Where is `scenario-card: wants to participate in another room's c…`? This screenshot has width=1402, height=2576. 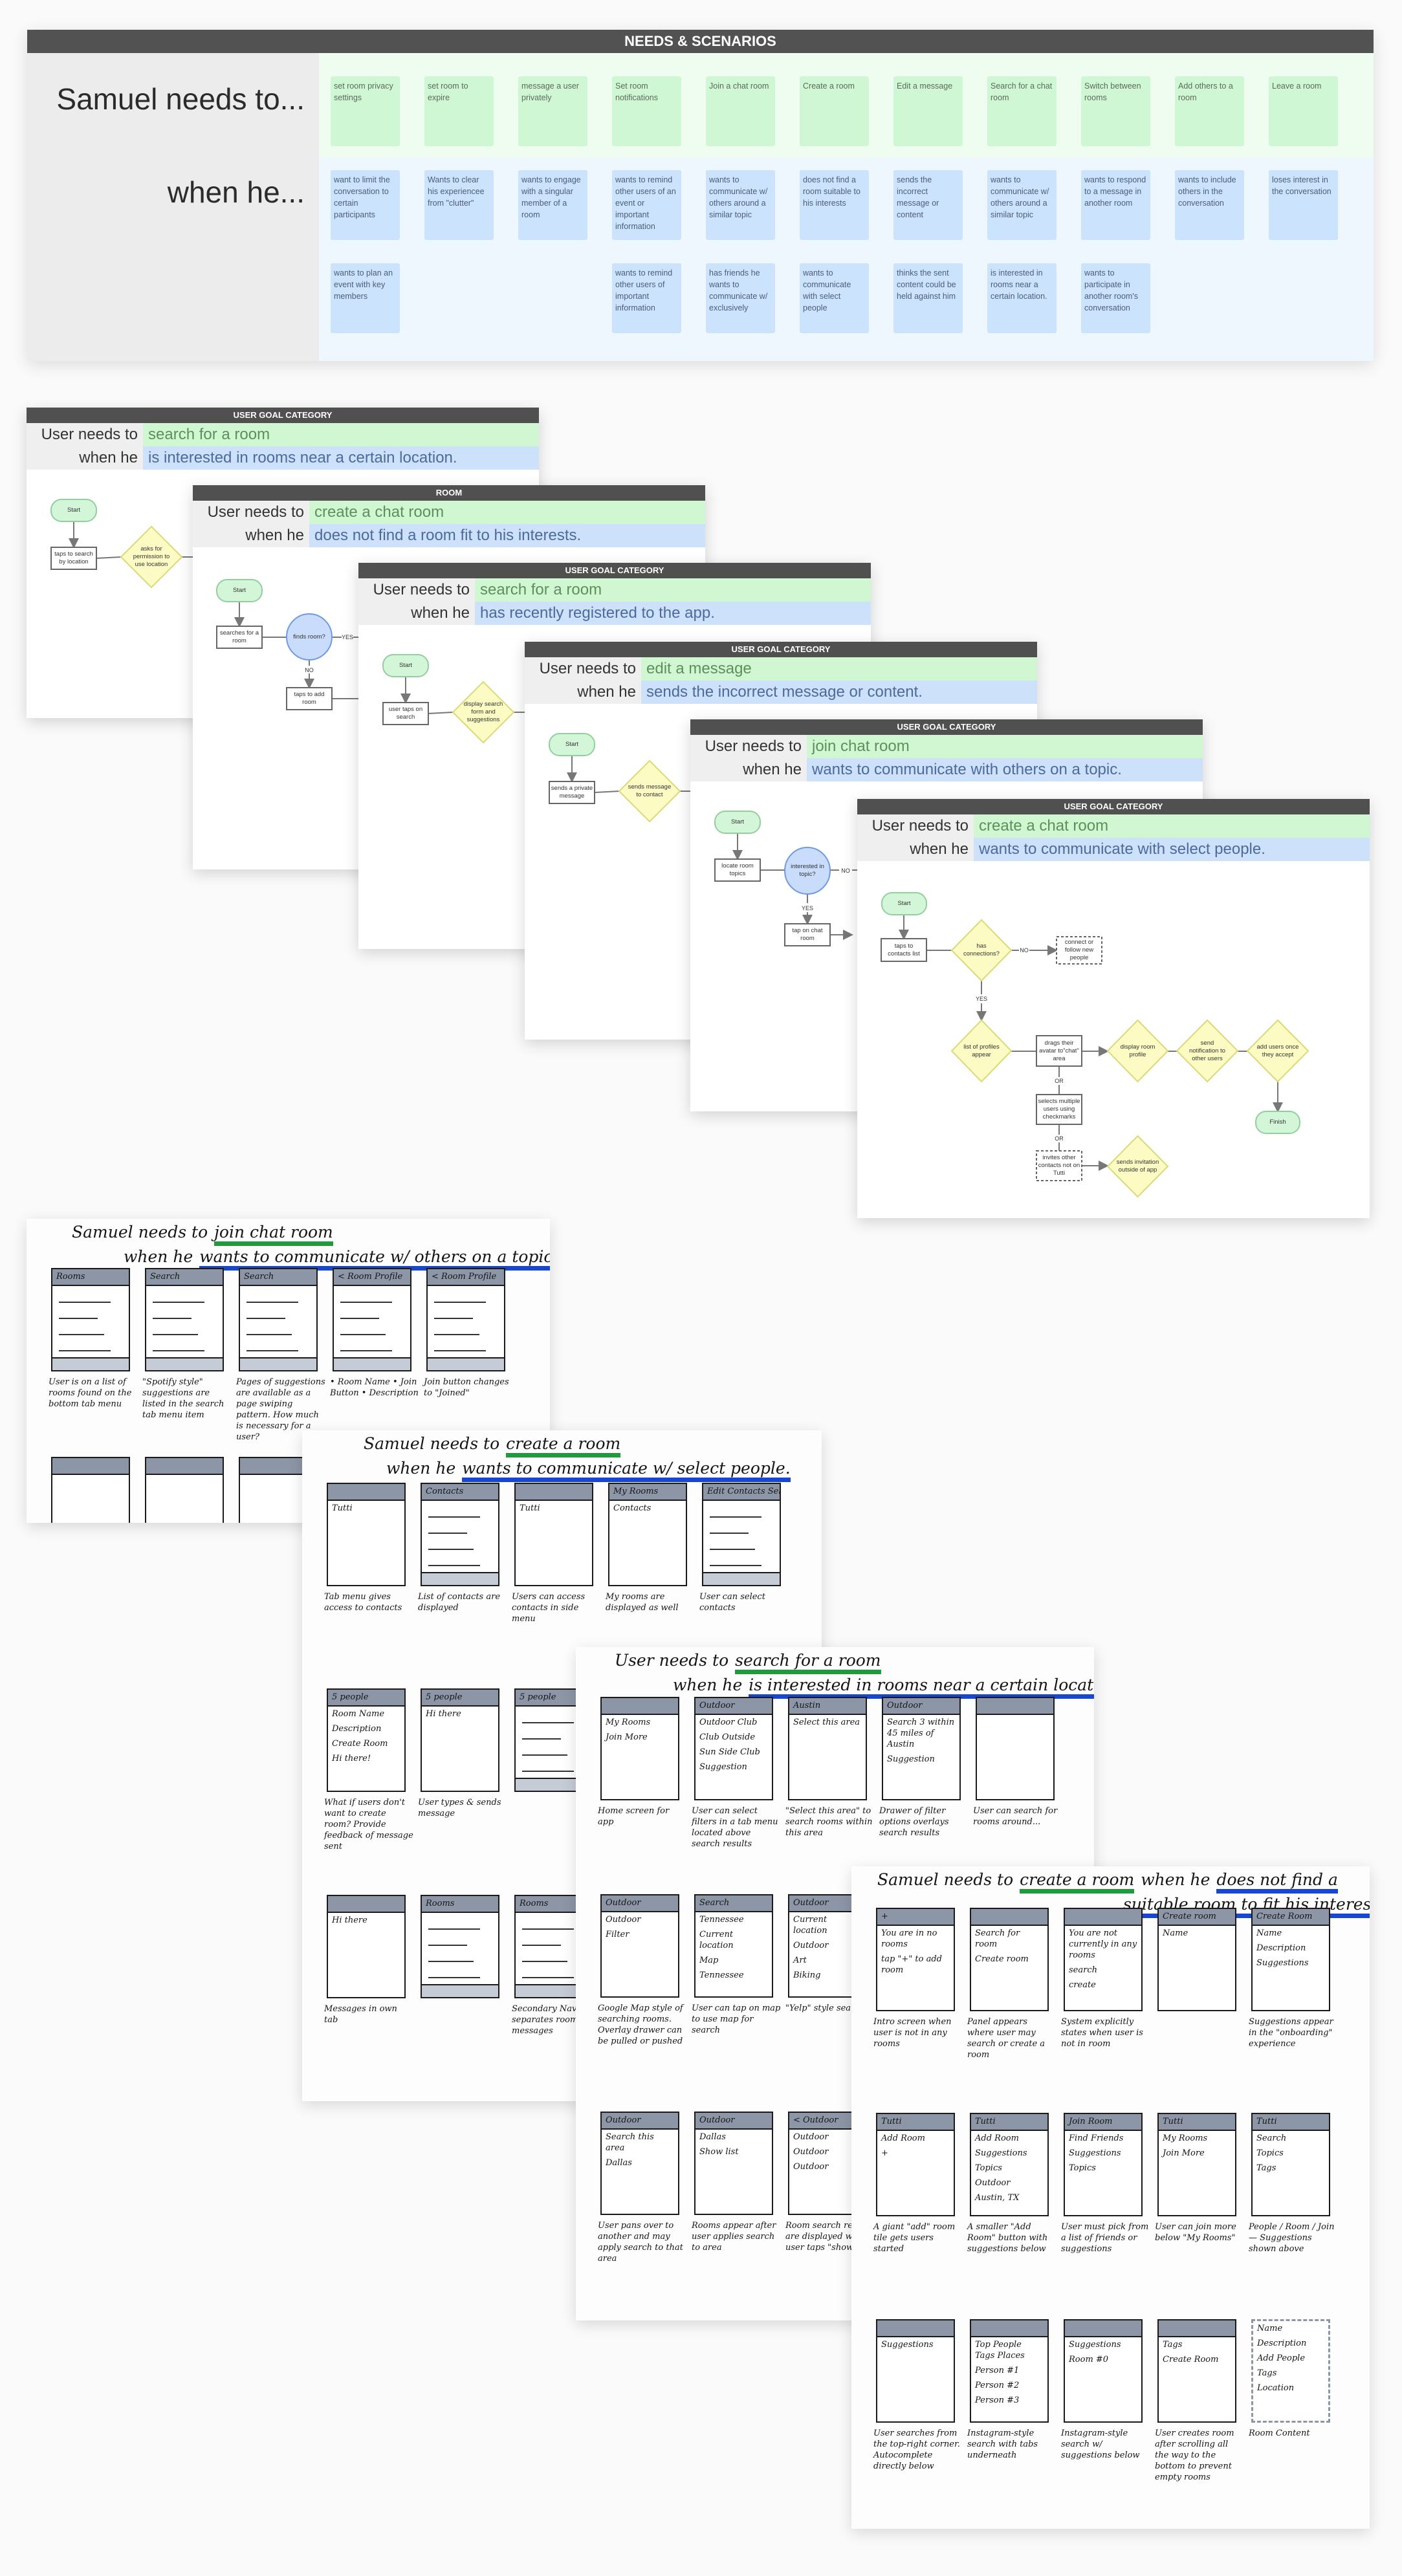
scenario-card: wants to participate in another room's c… is located at coordinates (1115, 298).